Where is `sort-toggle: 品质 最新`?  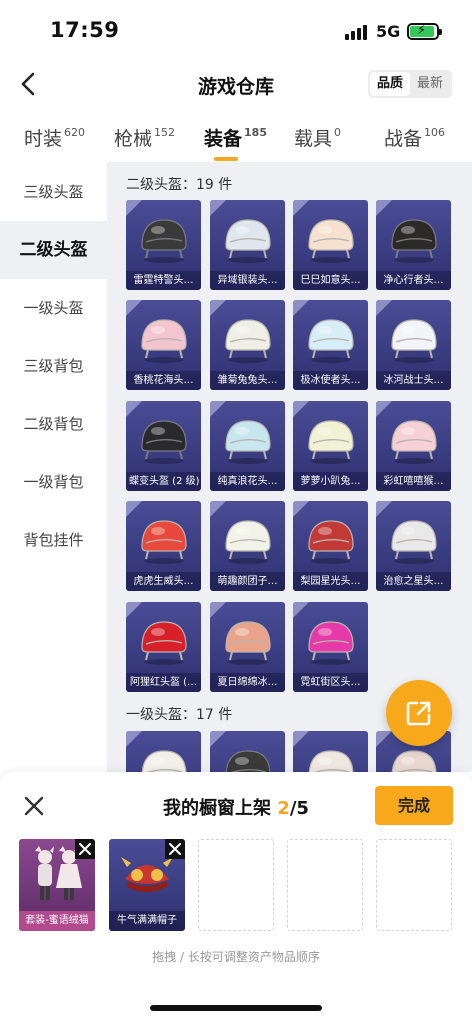
sort-toggle: 品质 最新 is located at coordinates (410, 84).